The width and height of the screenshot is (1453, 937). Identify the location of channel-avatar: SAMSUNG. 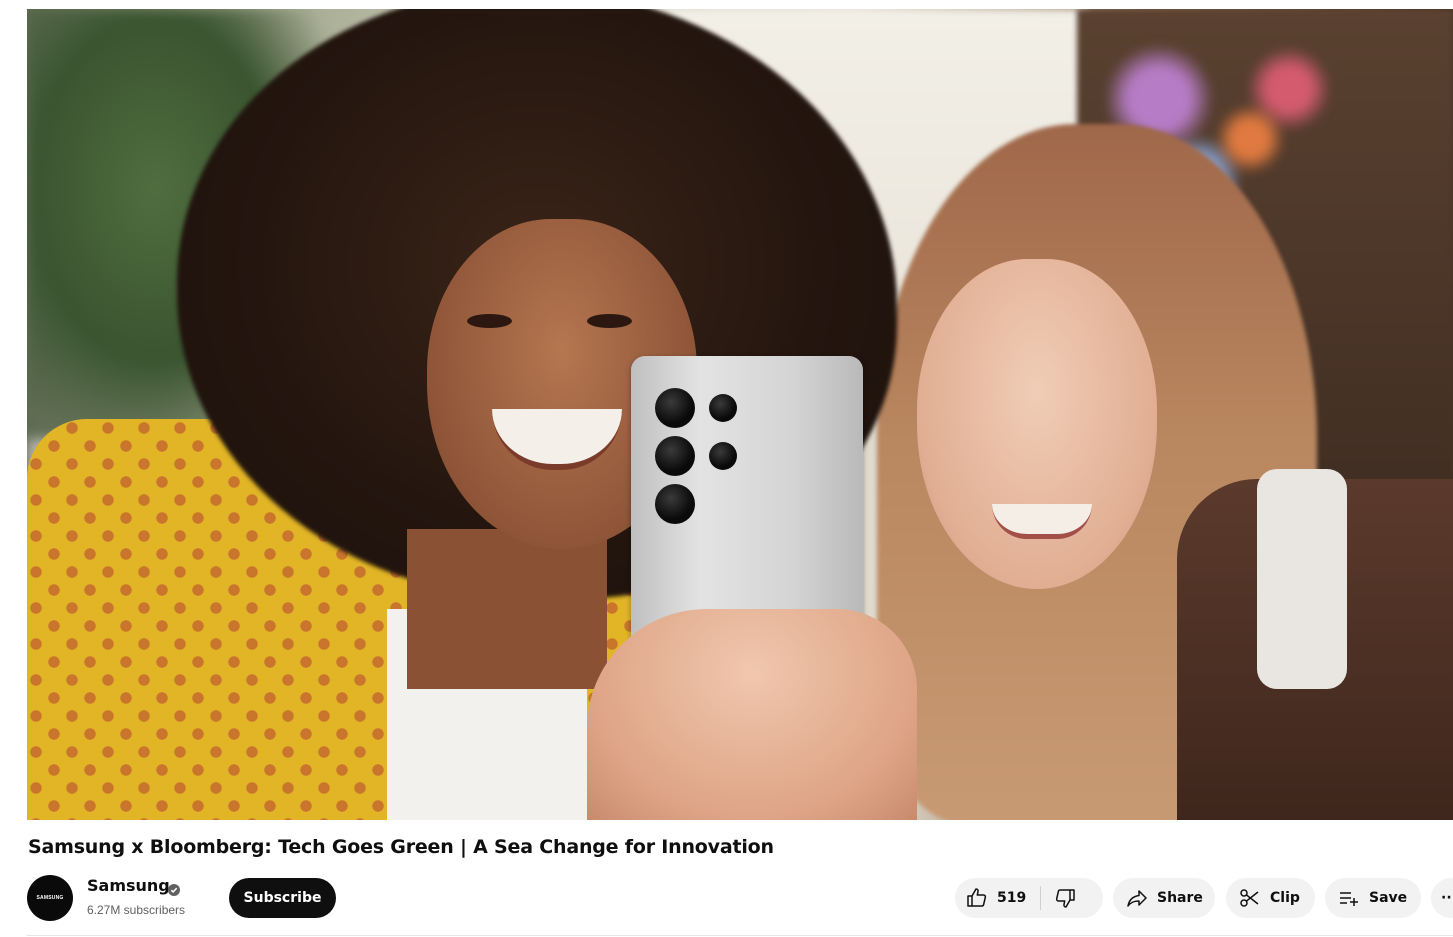
(50, 898).